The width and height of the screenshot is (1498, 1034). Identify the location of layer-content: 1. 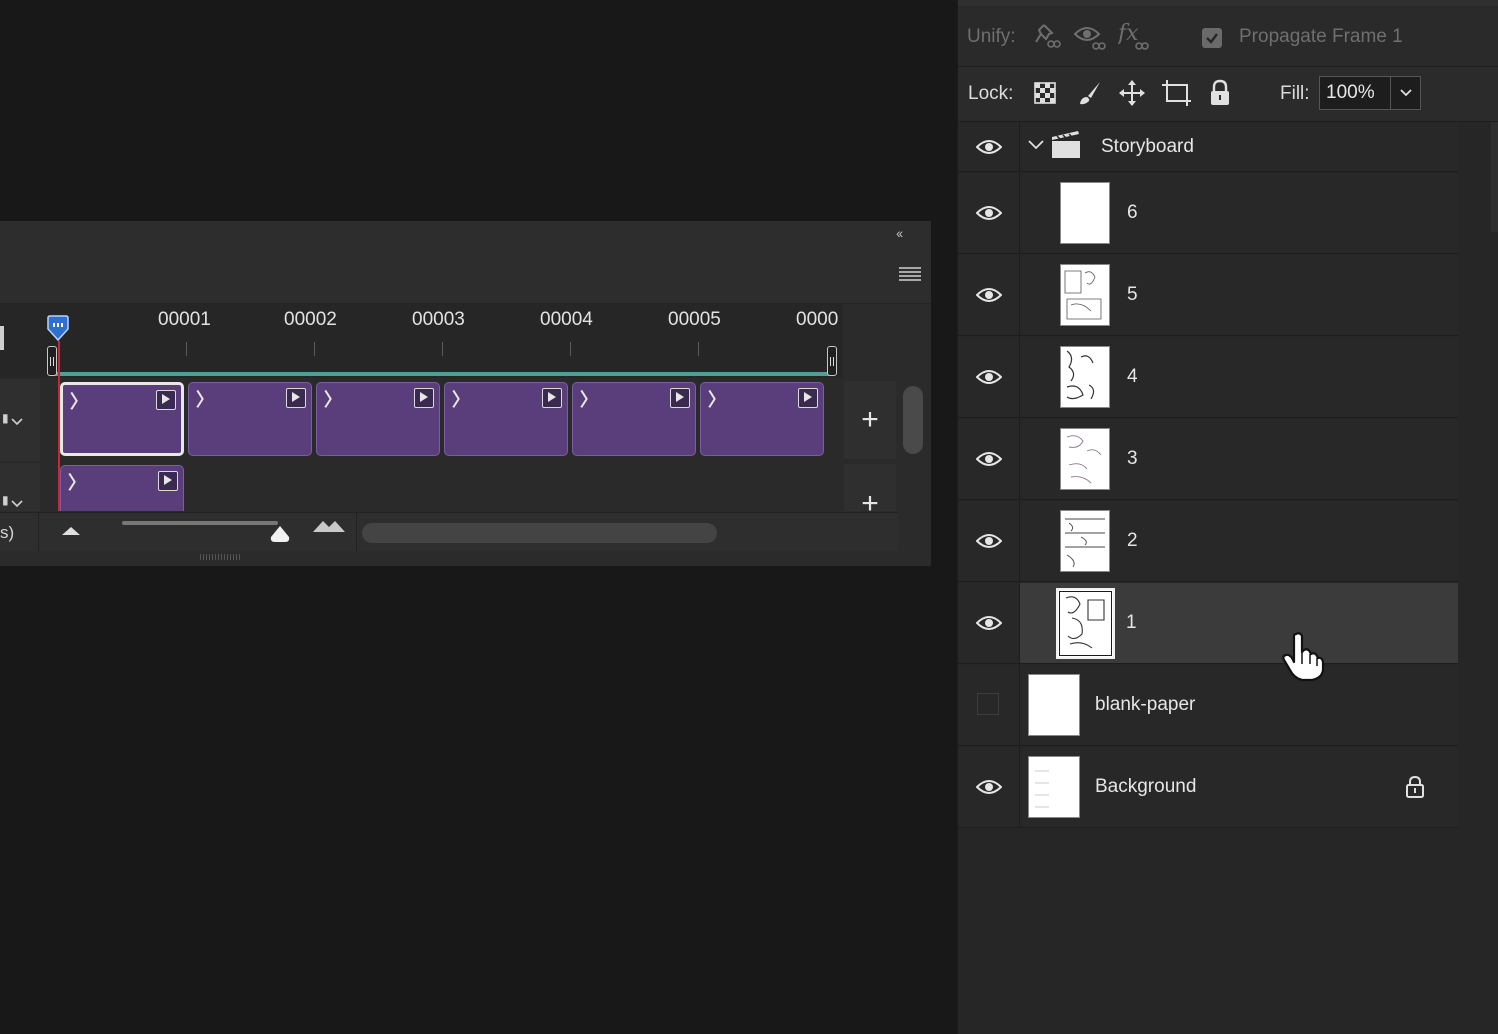
(1239, 623).